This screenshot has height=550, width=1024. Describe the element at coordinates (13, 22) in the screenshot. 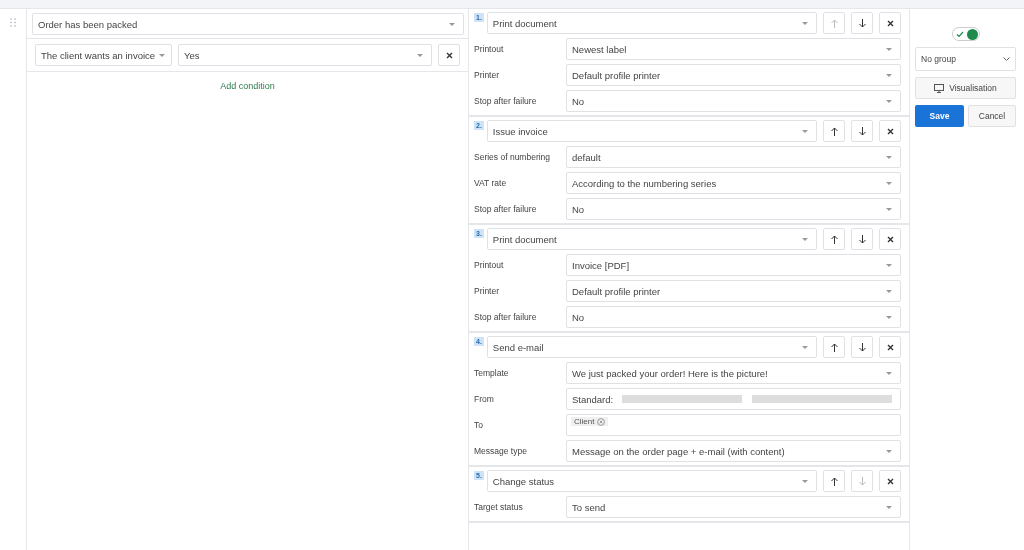

I see `drag-handle-icon` at that location.